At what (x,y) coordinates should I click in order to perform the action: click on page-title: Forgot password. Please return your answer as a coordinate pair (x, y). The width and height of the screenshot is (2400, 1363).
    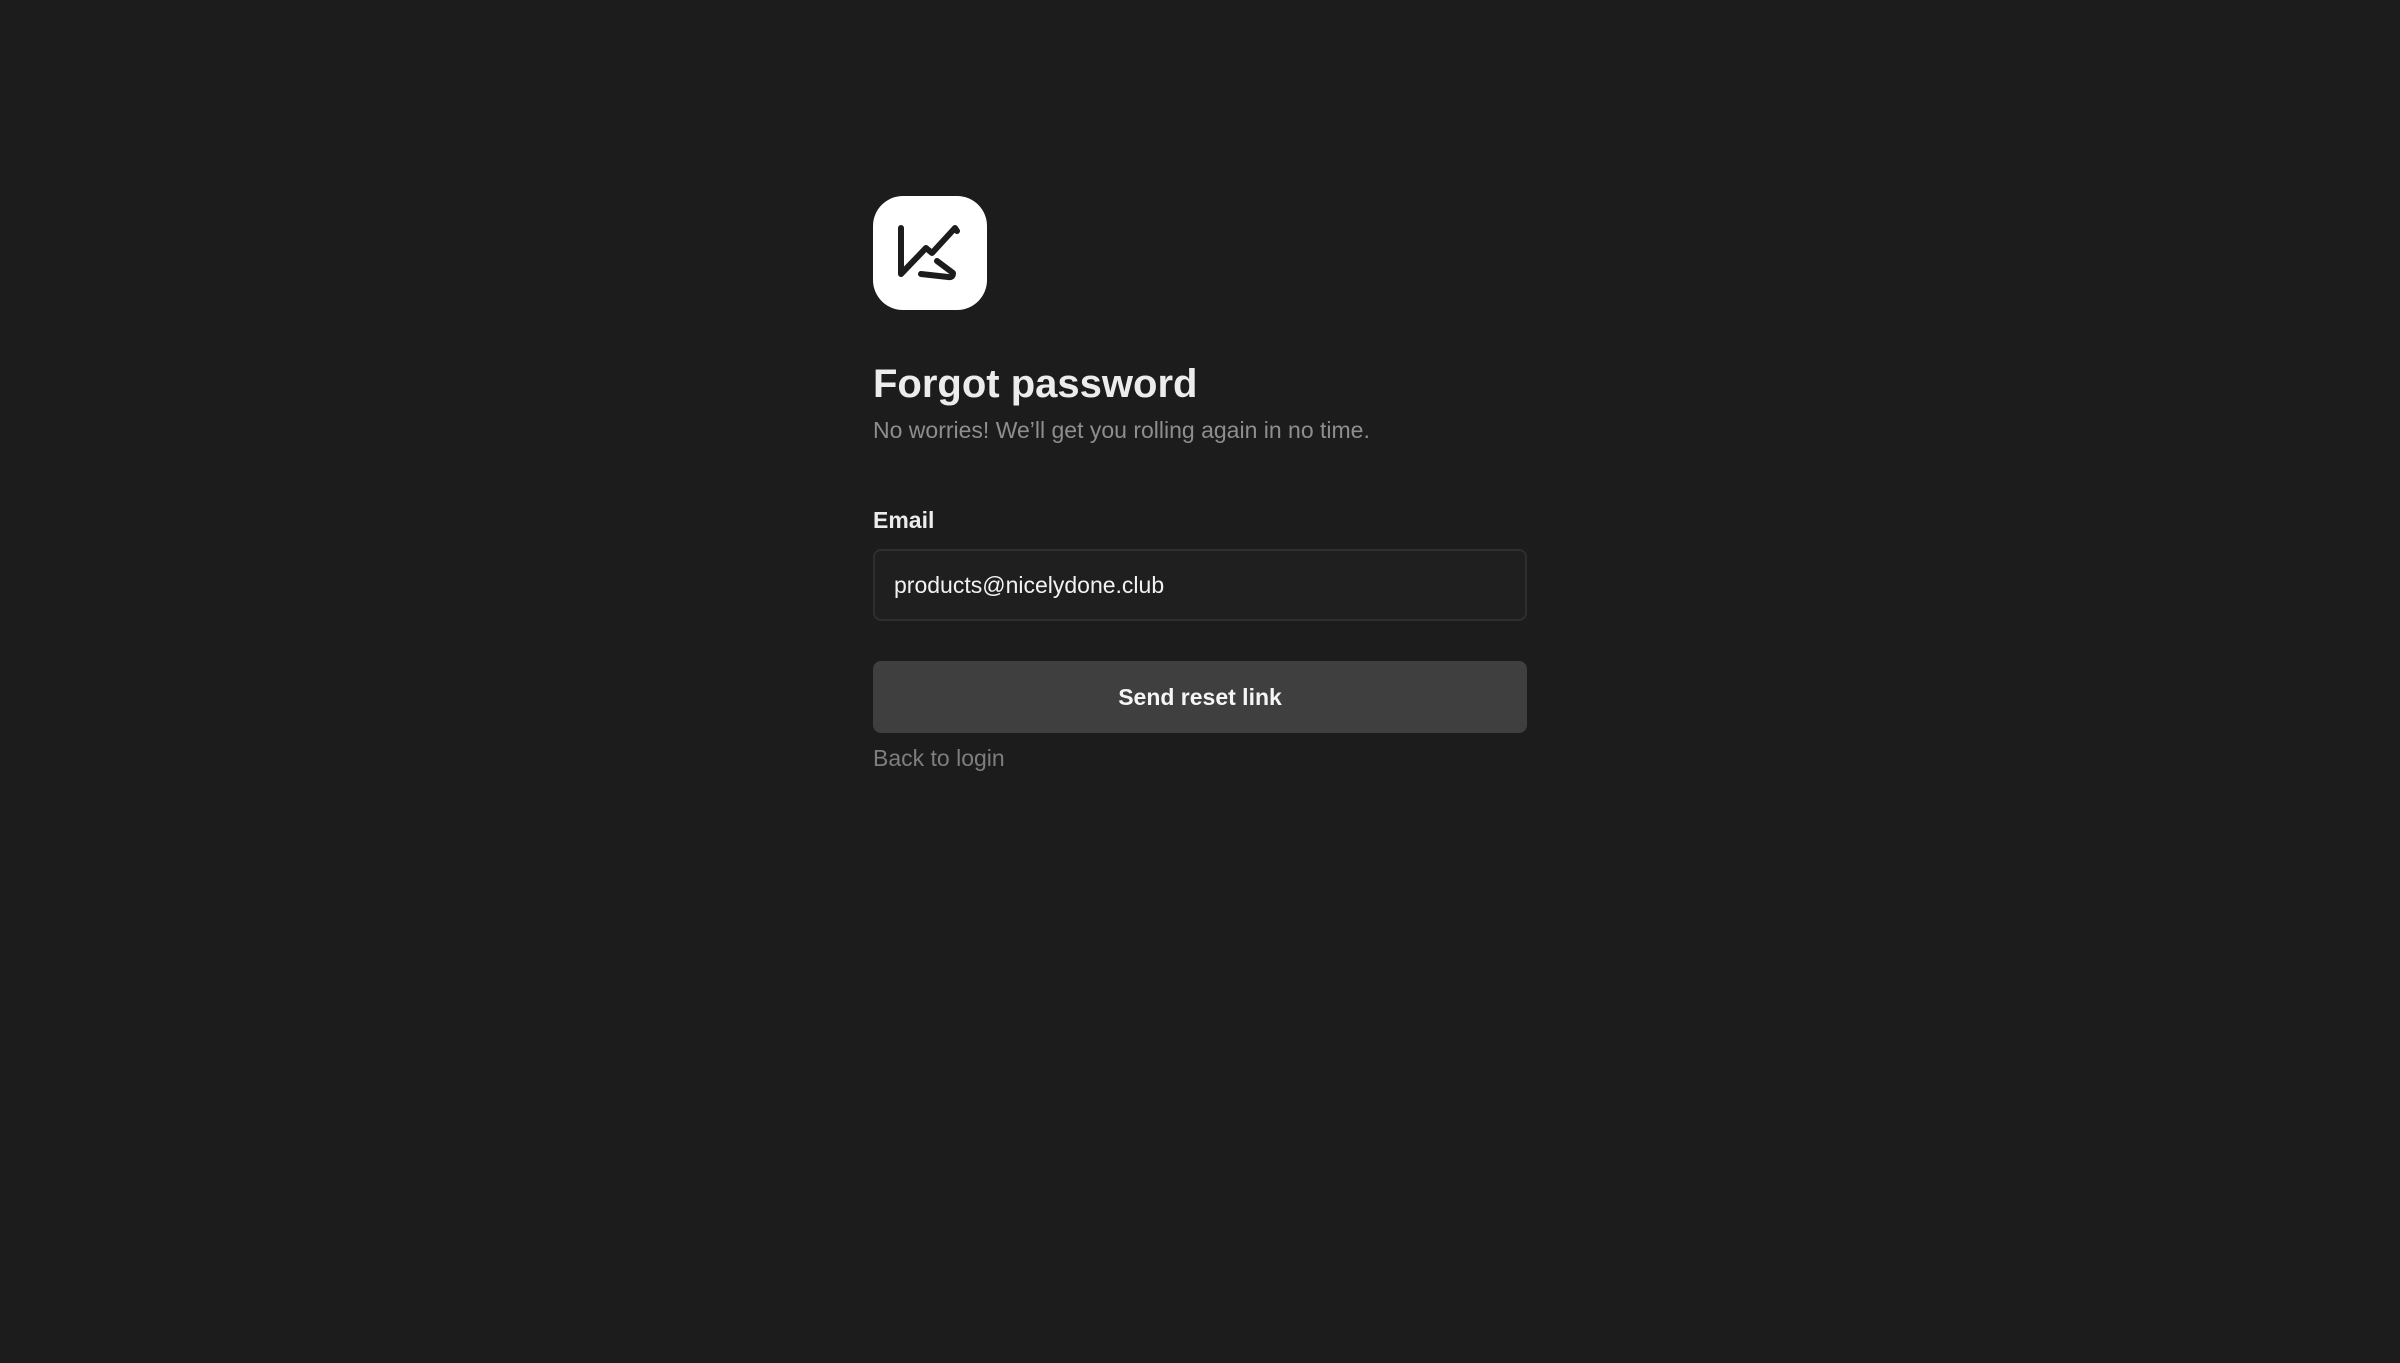
    Looking at the image, I should click on (1035, 384).